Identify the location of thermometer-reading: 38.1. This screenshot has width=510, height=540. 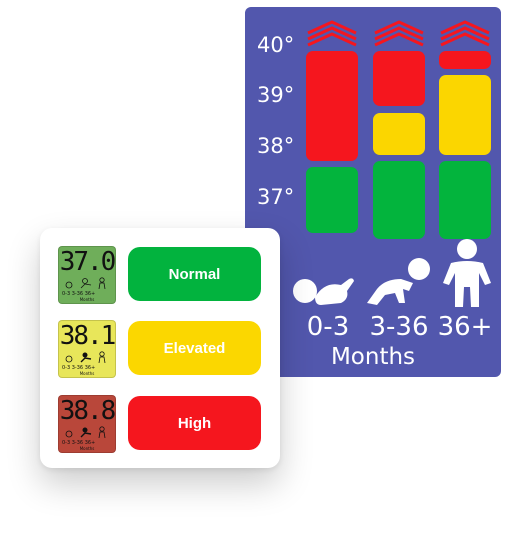
(87, 336).